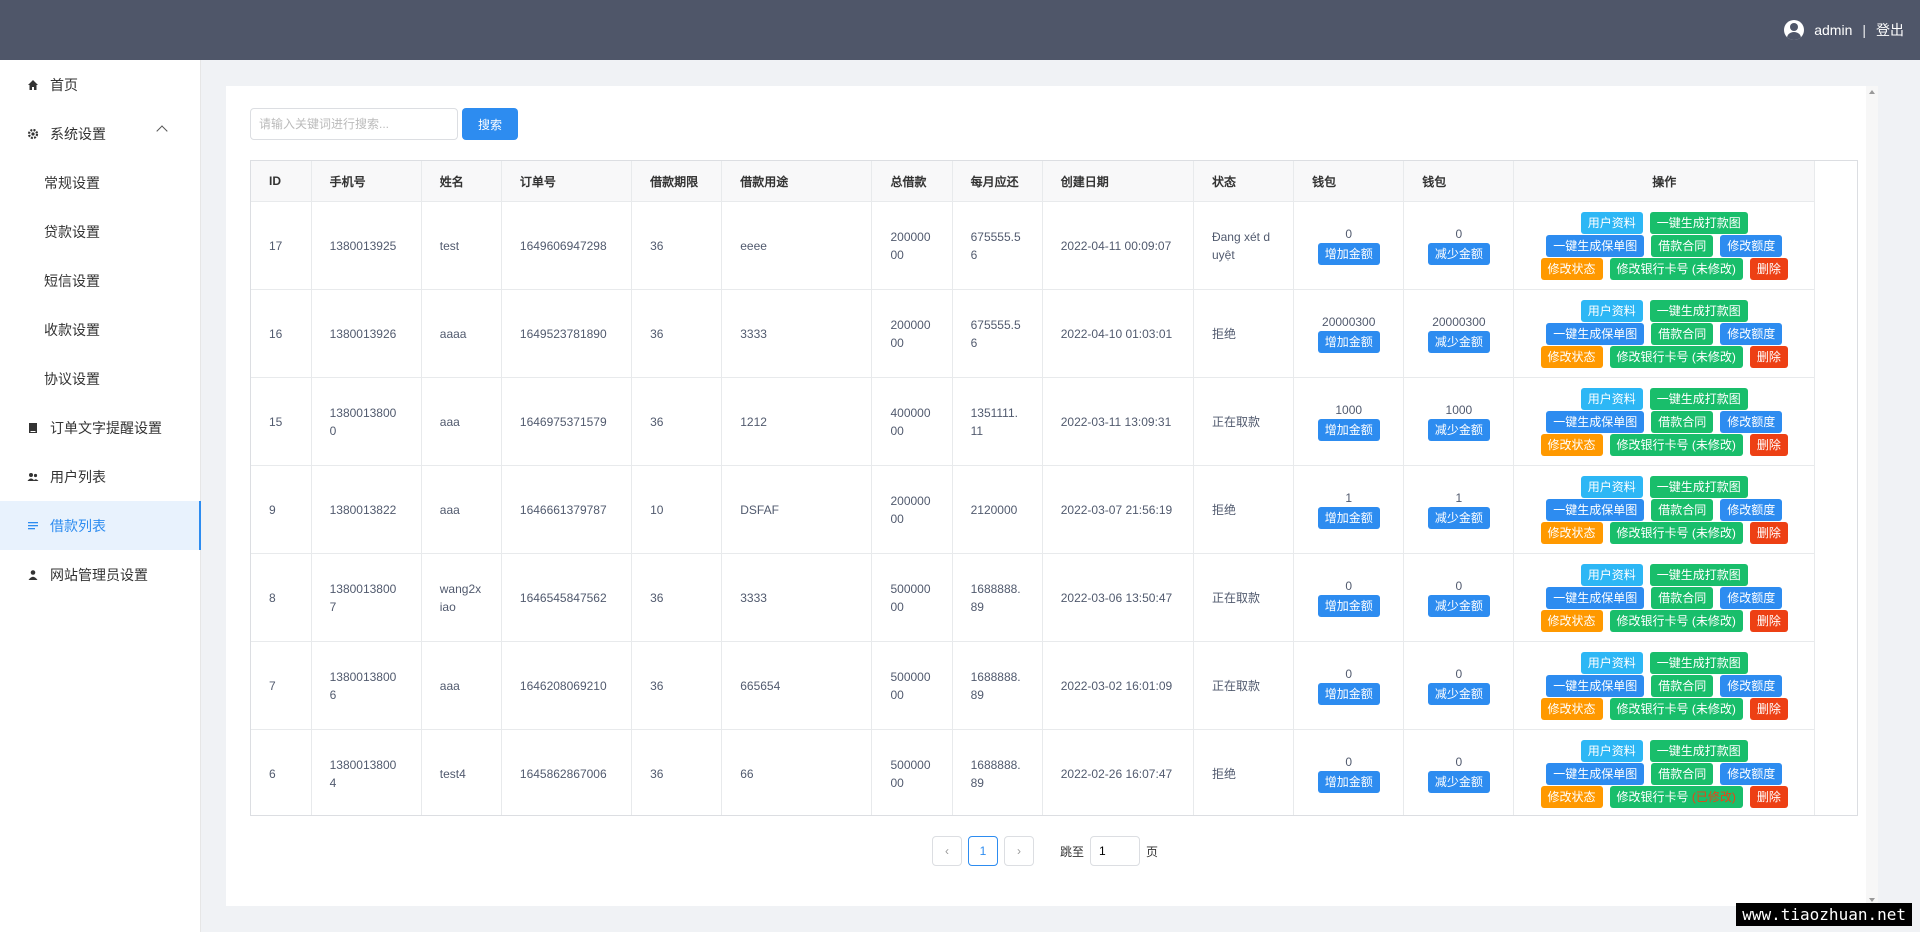 Image resolution: width=1920 pixels, height=932 pixels. Describe the element at coordinates (281, 421) in the screenshot. I see `cell-id: 15` at that location.